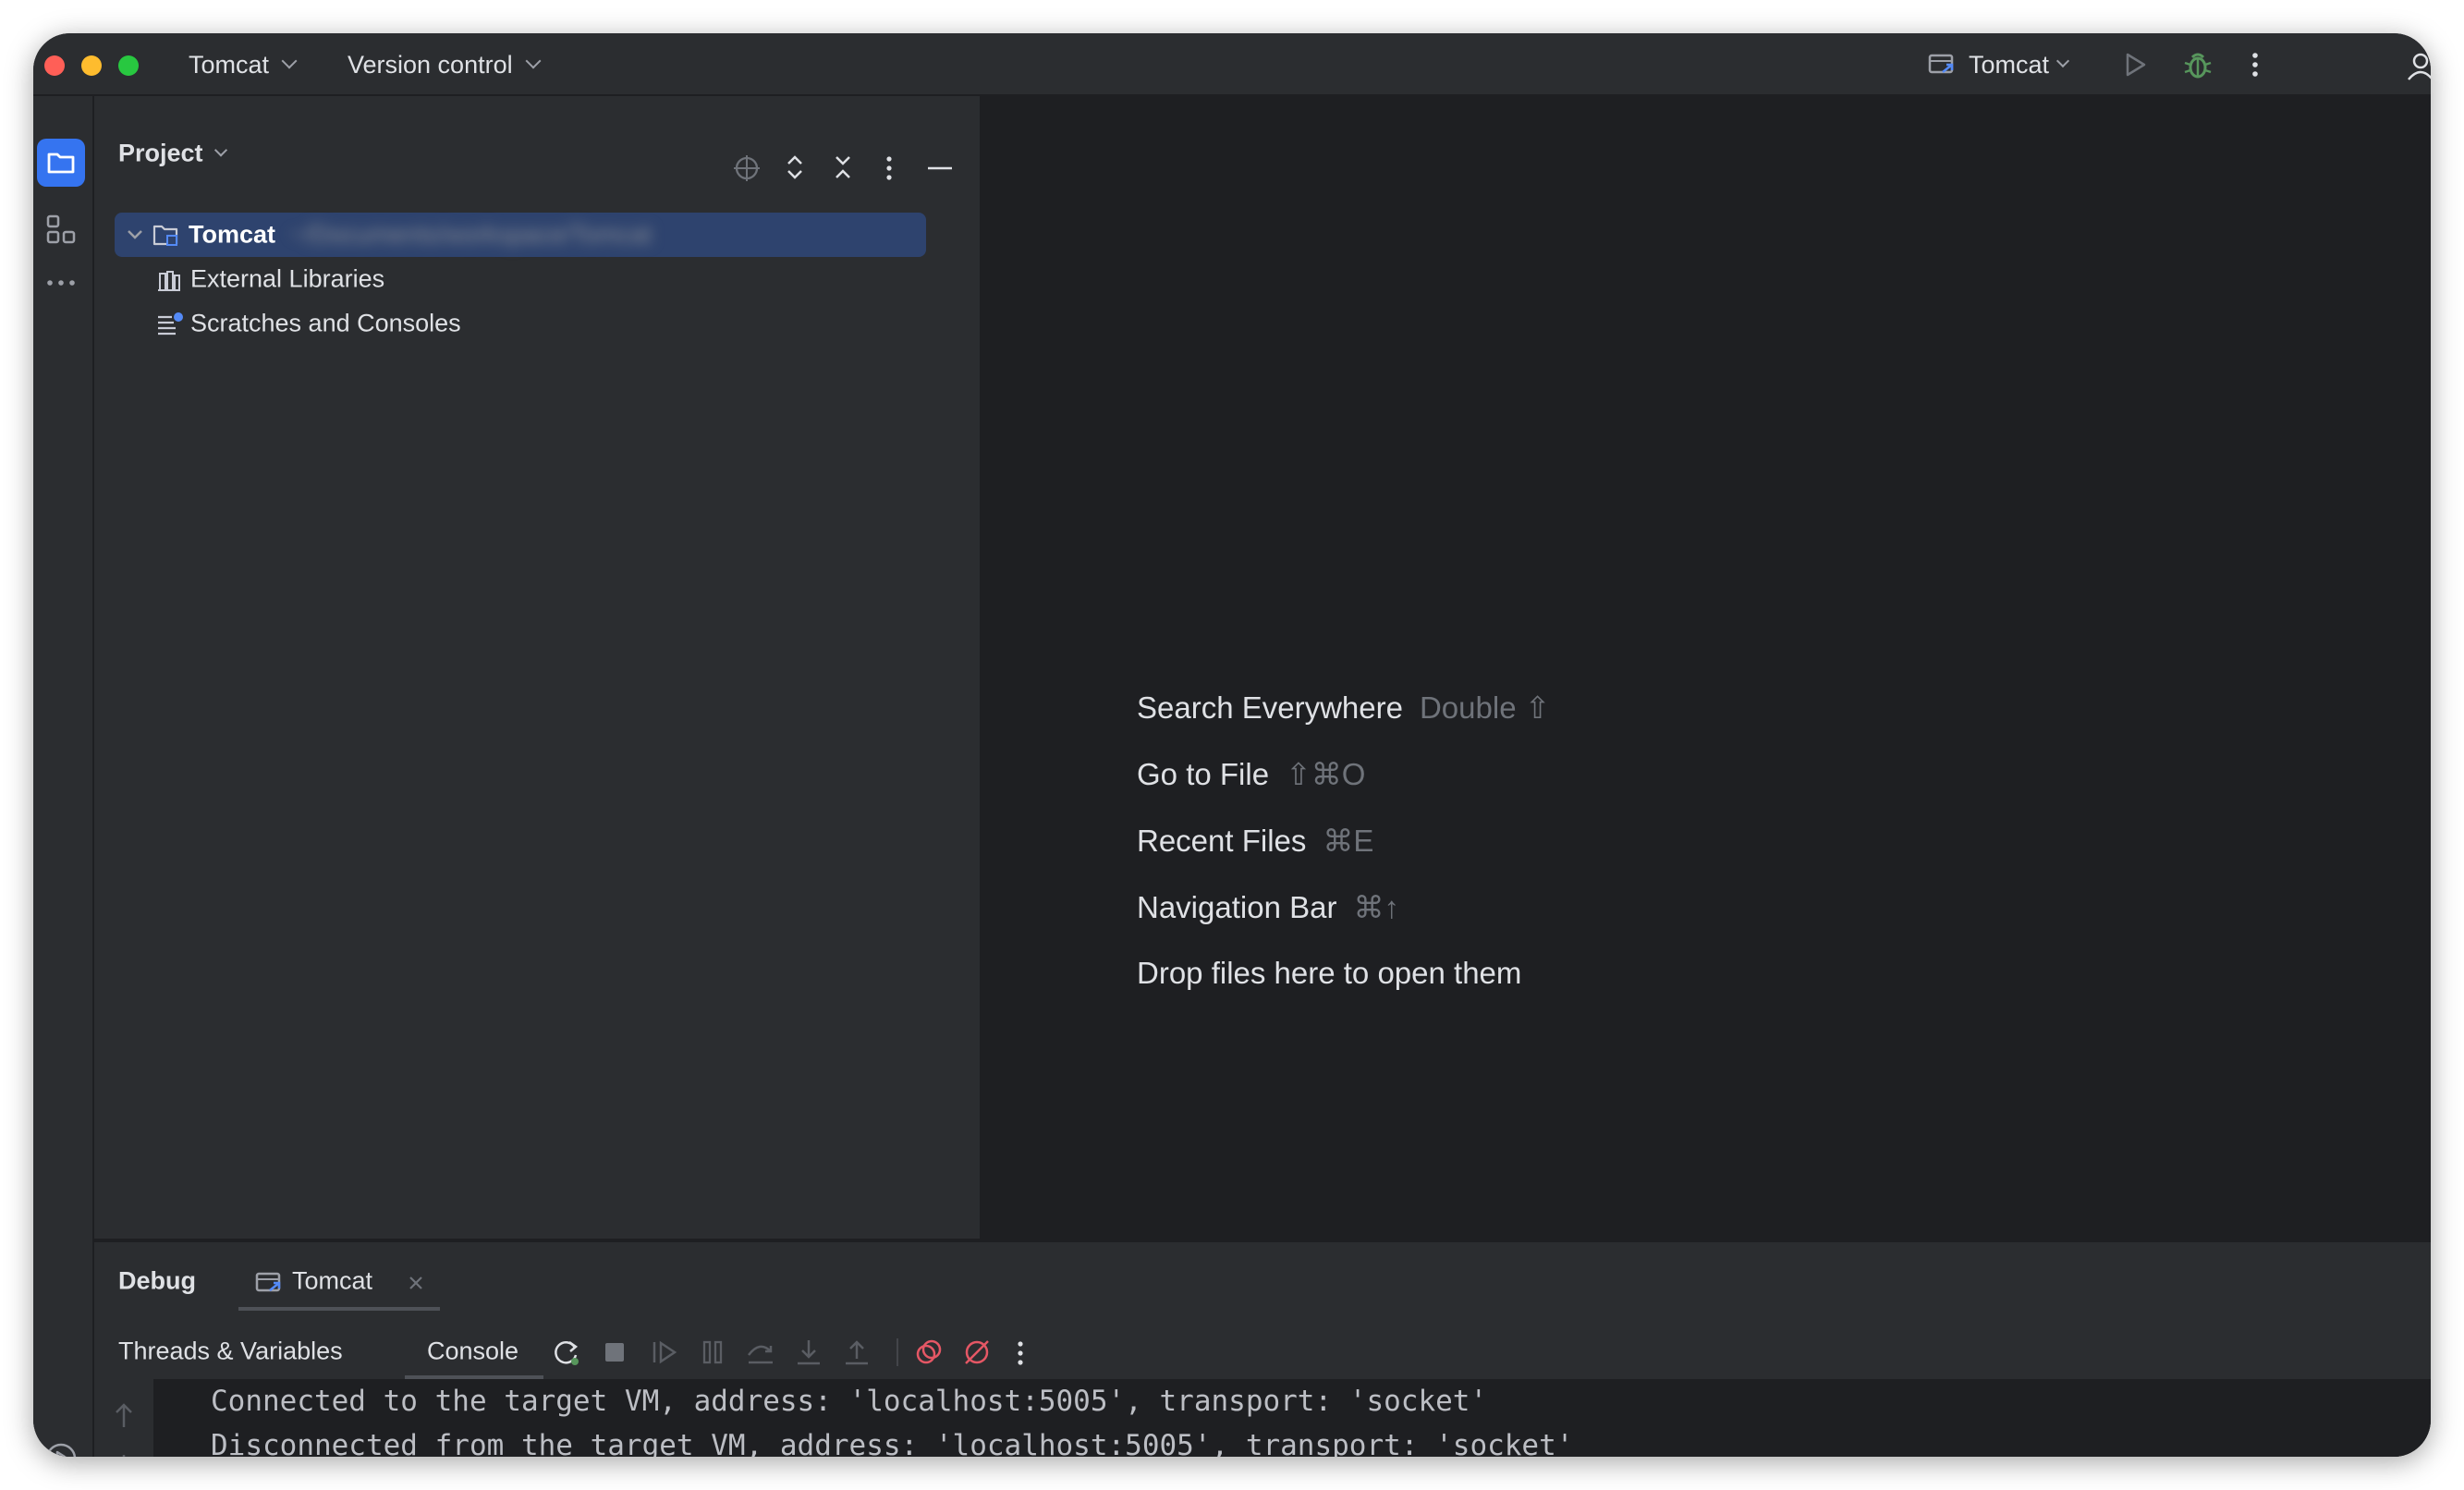  What do you see at coordinates (2197, 65) in the screenshot?
I see `debug-bug-icon` at bounding box center [2197, 65].